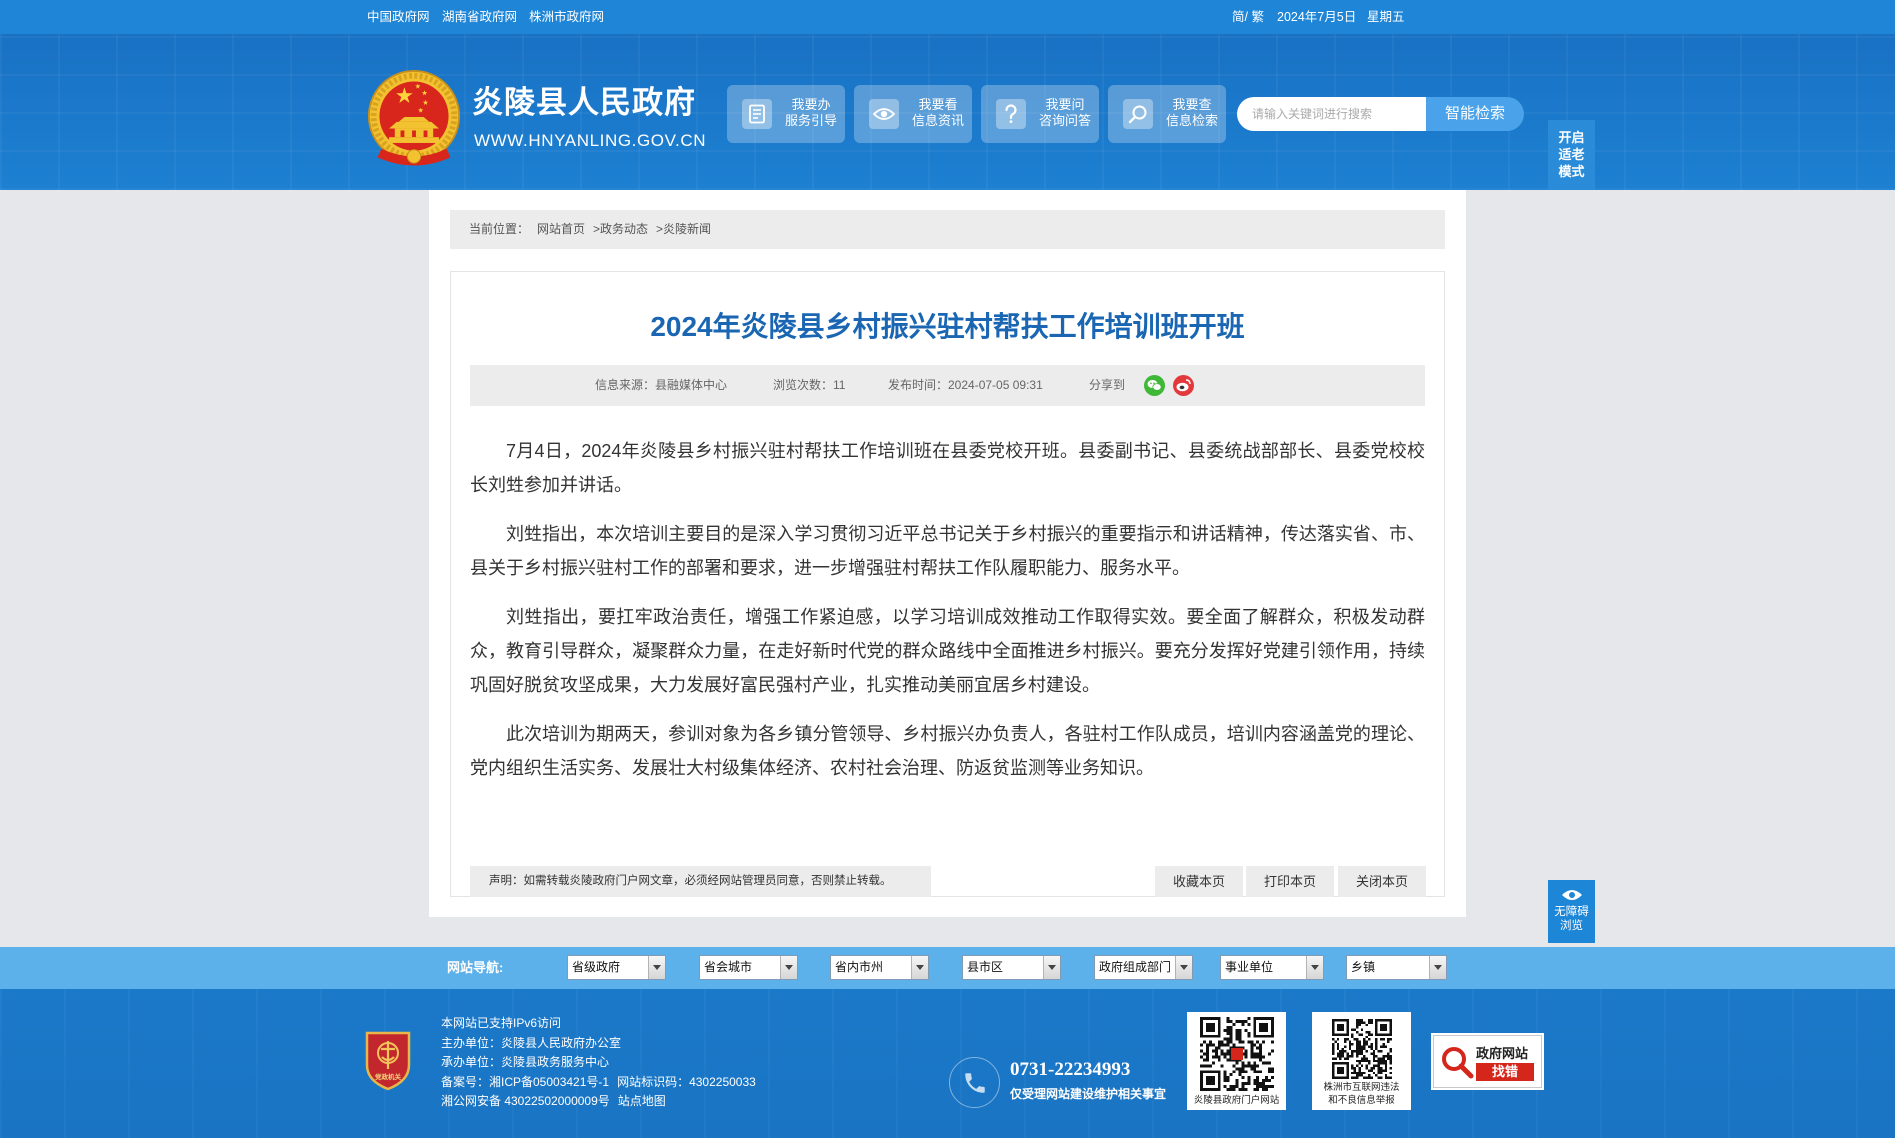 The image size is (1895, 1138). What do you see at coordinates (1290, 881) in the screenshot?
I see `print-page-button: 打印本页` at bounding box center [1290, 881].